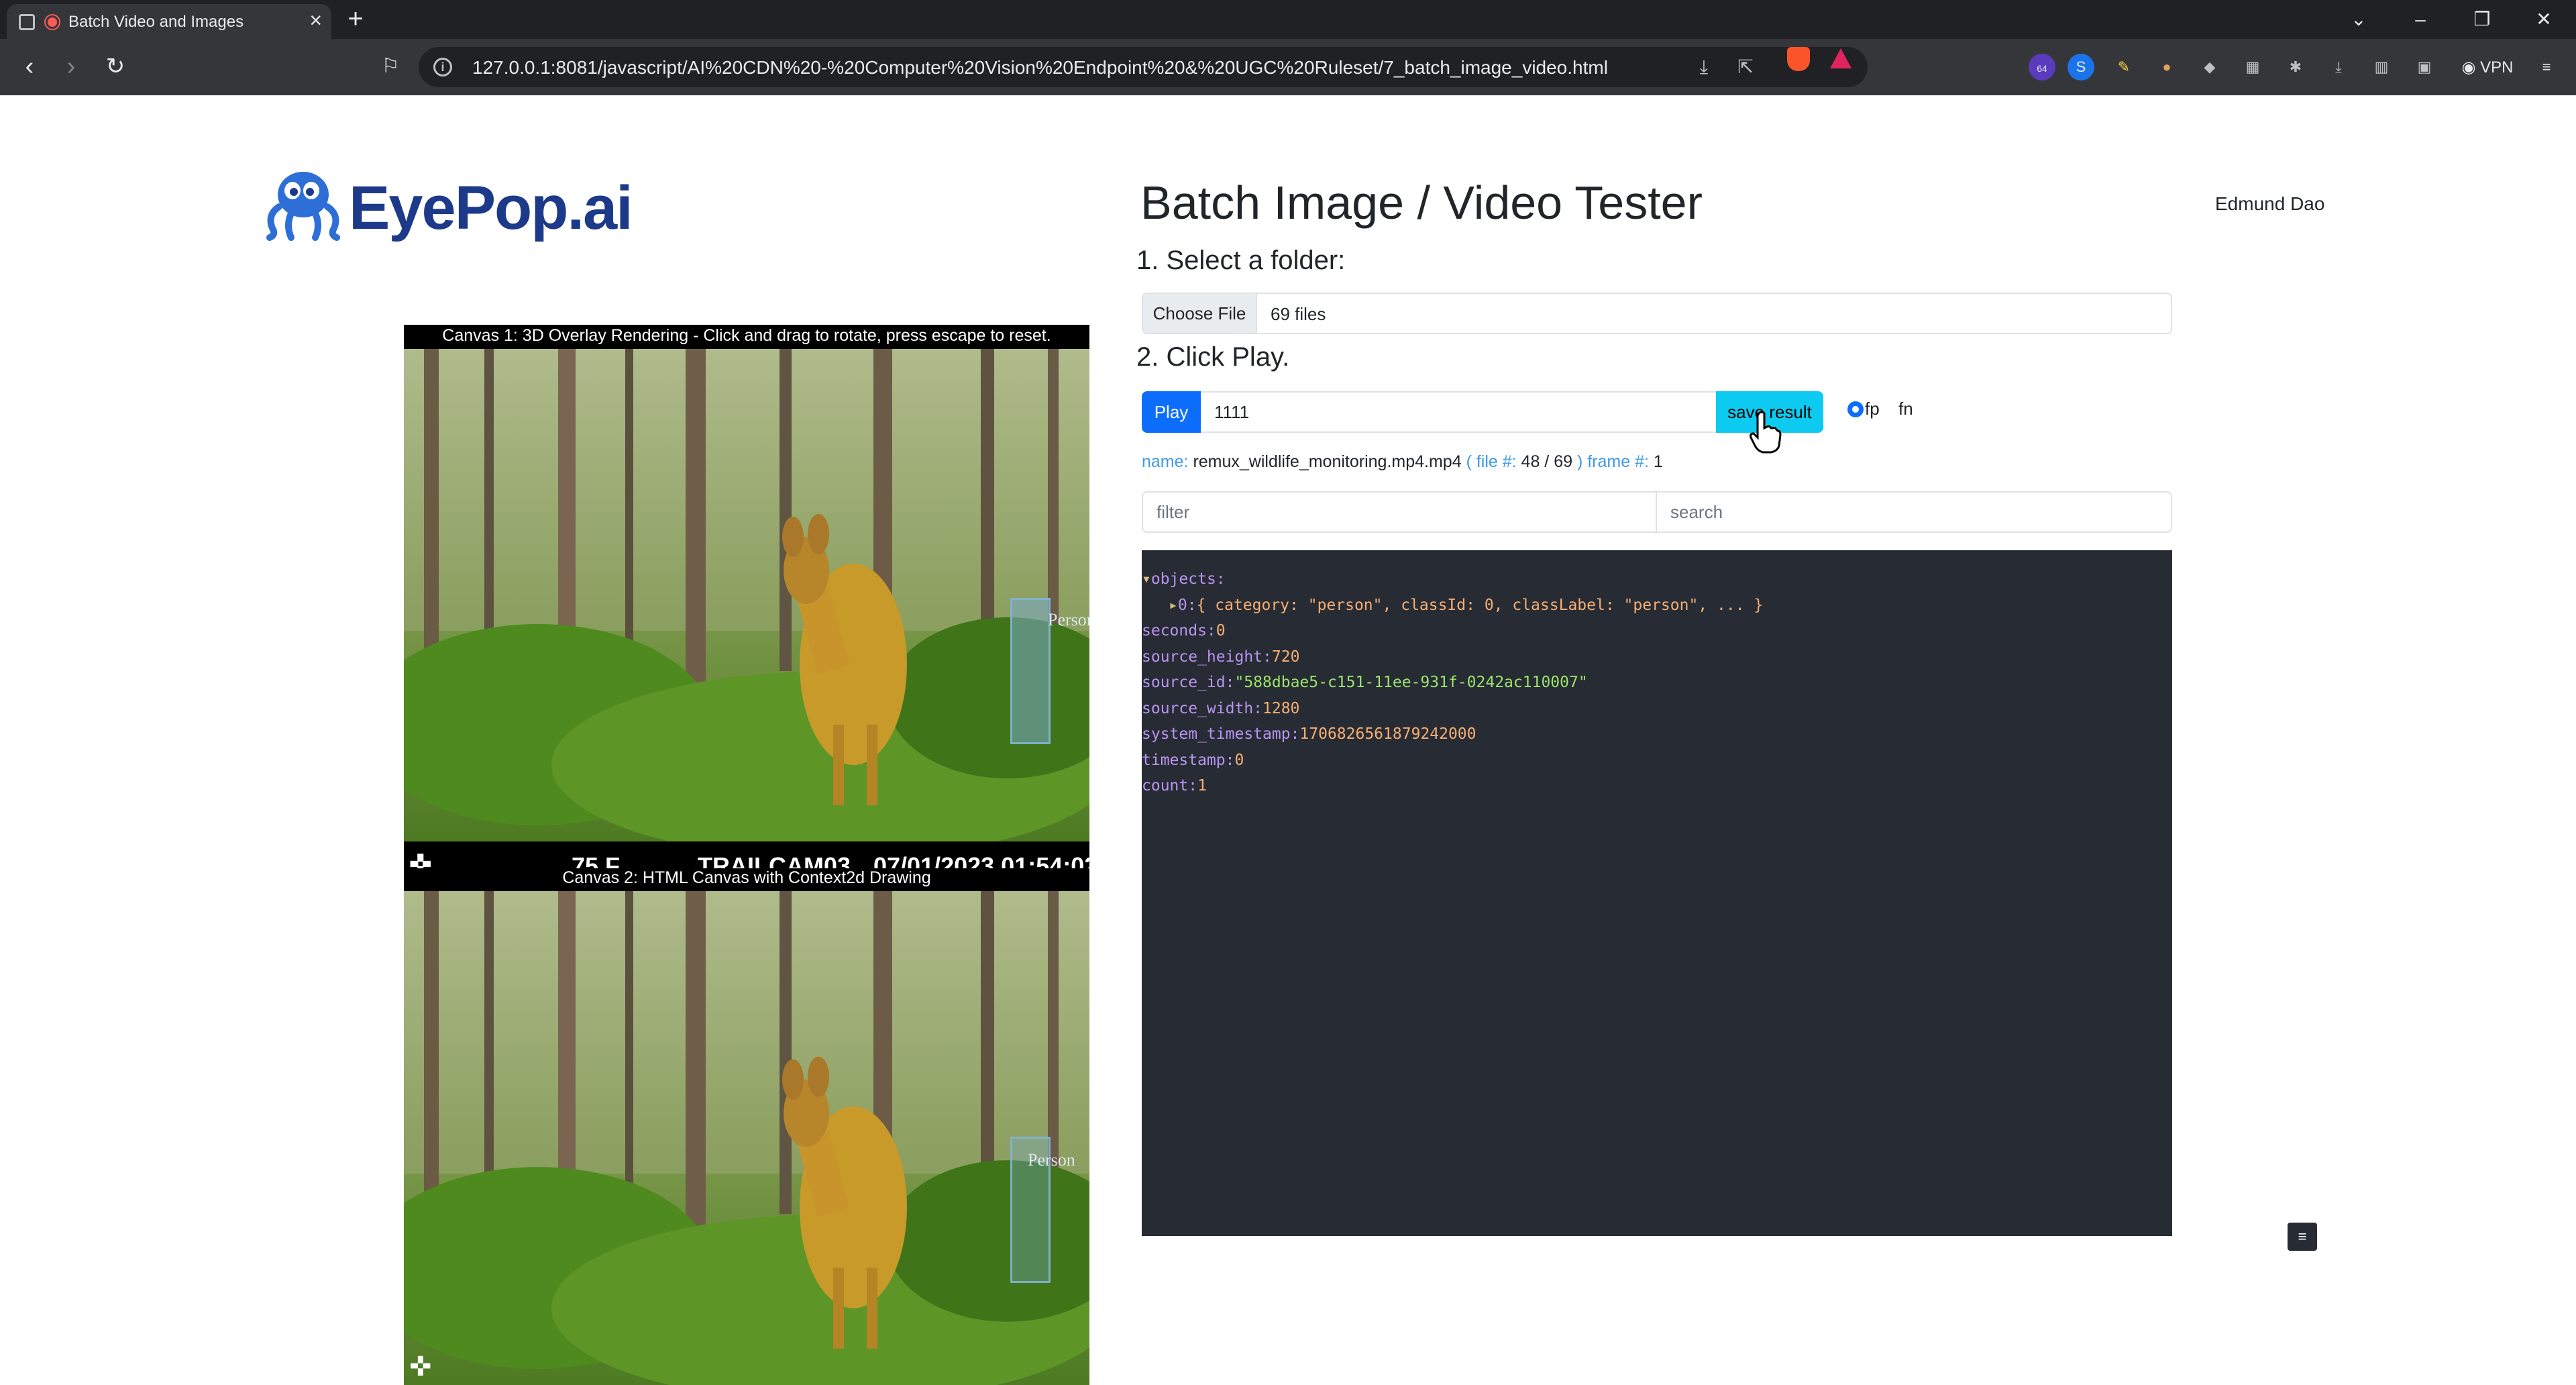  What do you see at coordinates (2270, 203) in the screenshot?
I see `user-name: Edmund Dao` at bounding box center [2270, 203].